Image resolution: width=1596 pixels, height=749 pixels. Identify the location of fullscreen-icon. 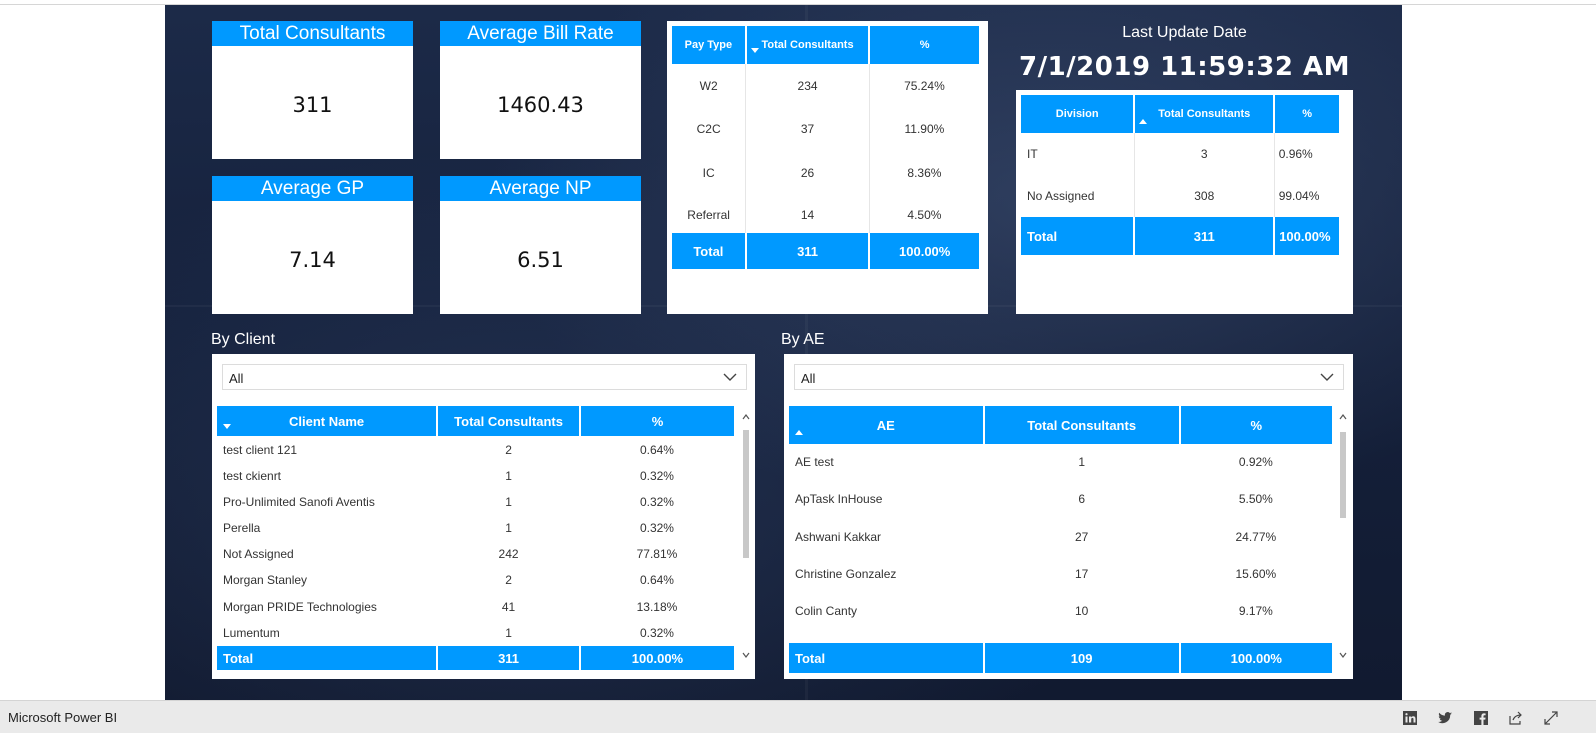
(1551, 718).